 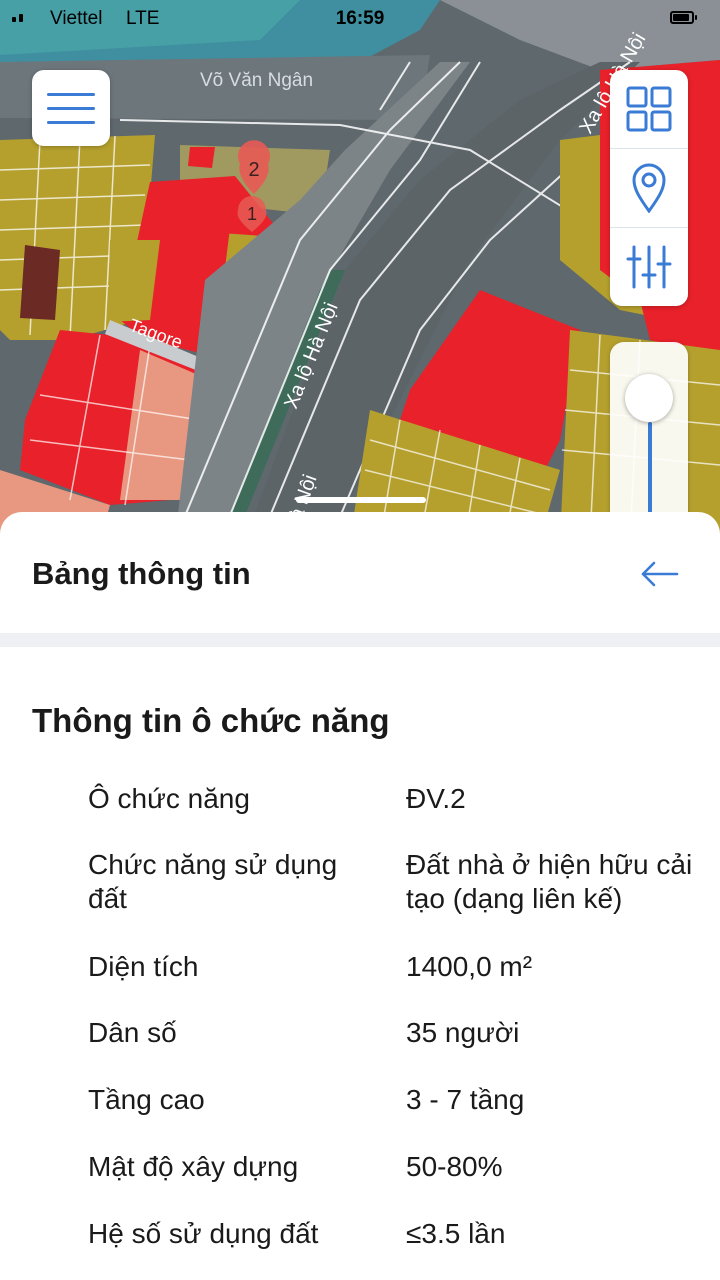 What do you see at coordinates (360, 572) in the screenshot?
I see `info-panel-header: Bảng thông tin` at bounding box center [360, 572].